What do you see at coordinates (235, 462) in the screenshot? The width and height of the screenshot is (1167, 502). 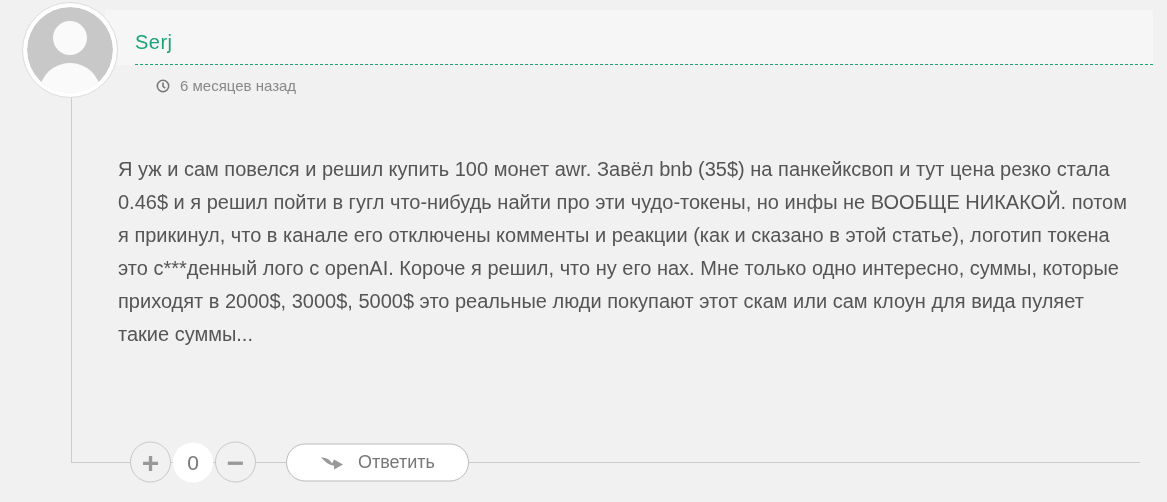 I see `downvote-button: −` at bounding box center [235, 462].